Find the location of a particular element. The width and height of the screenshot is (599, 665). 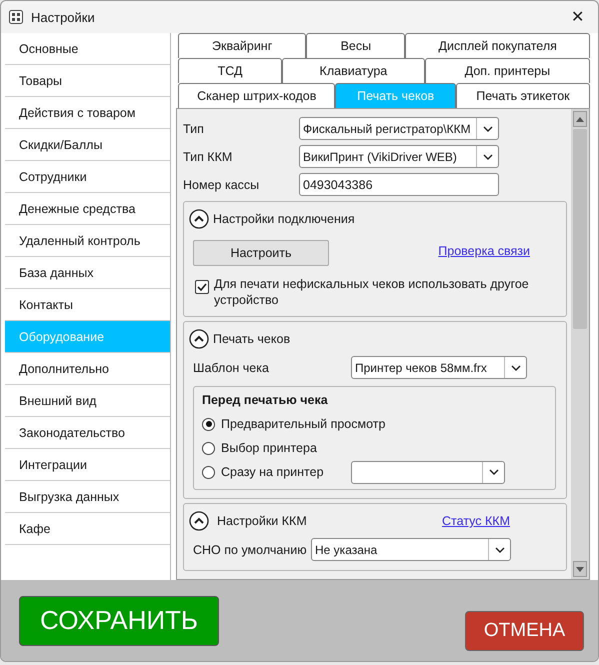

scroll-up-icon is located at coordinates (580, 119).